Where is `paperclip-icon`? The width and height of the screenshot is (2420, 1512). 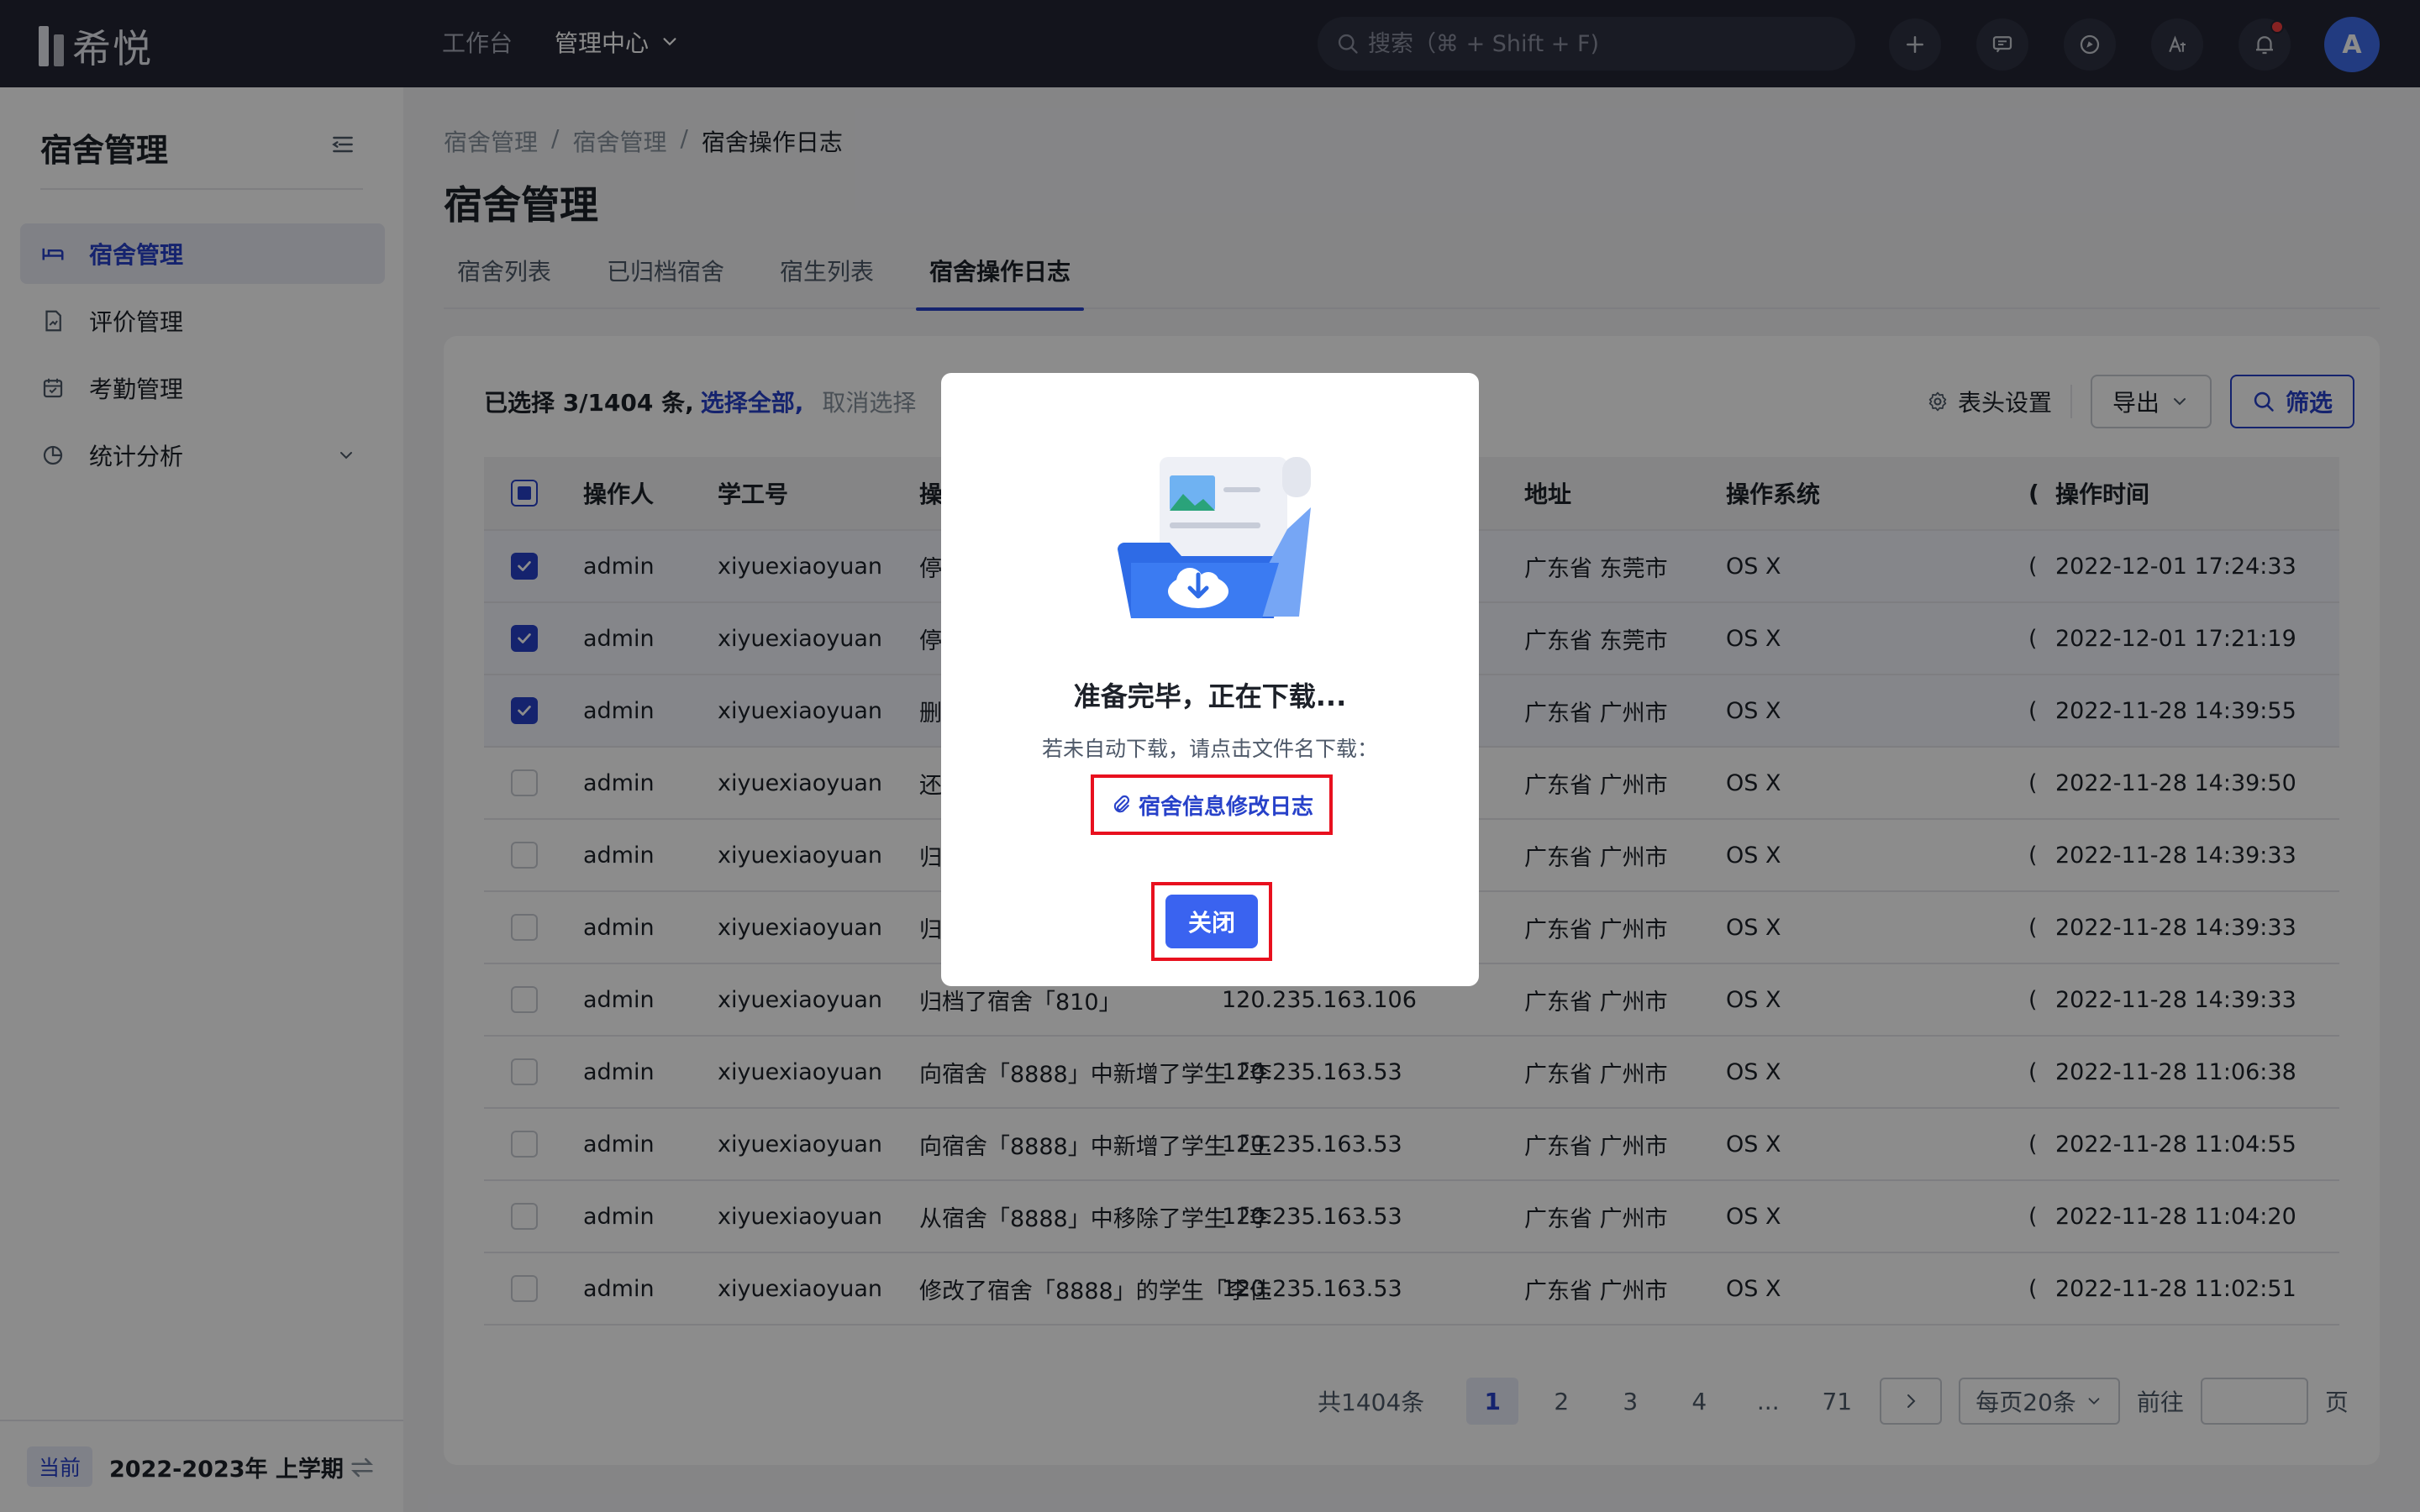 paperclip-icon is located at coordinates (1121, 804).